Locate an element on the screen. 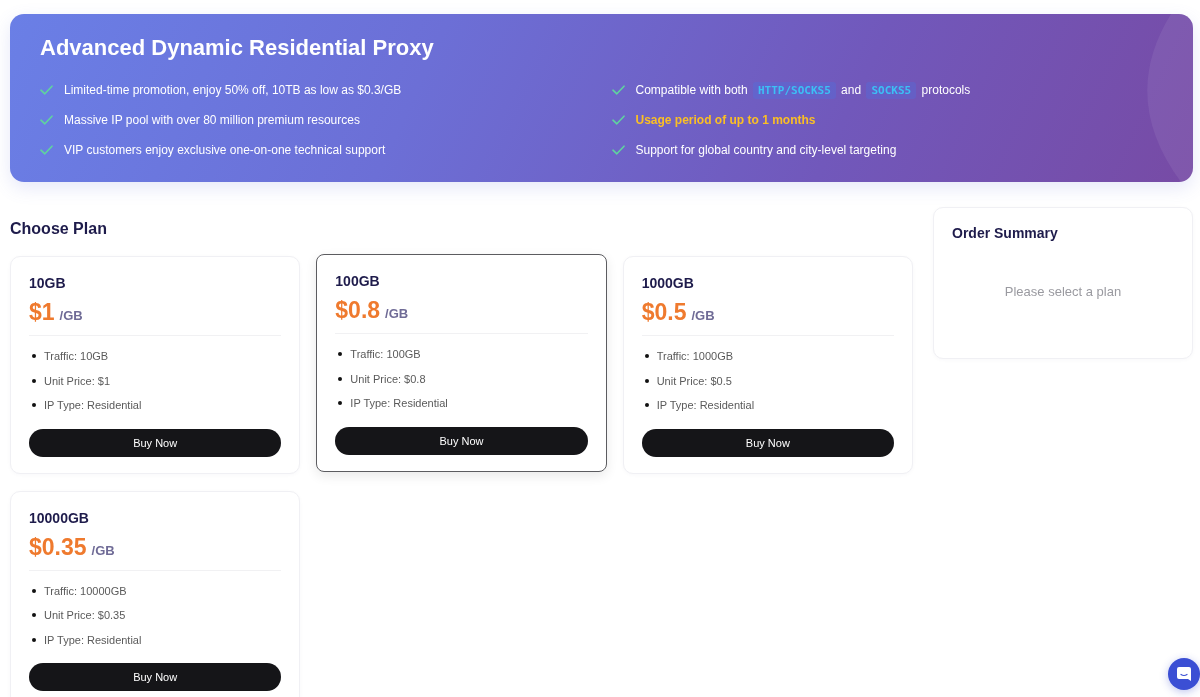  plan-detail: Unit Price: $0.8 is located at coordinates (388, 378).